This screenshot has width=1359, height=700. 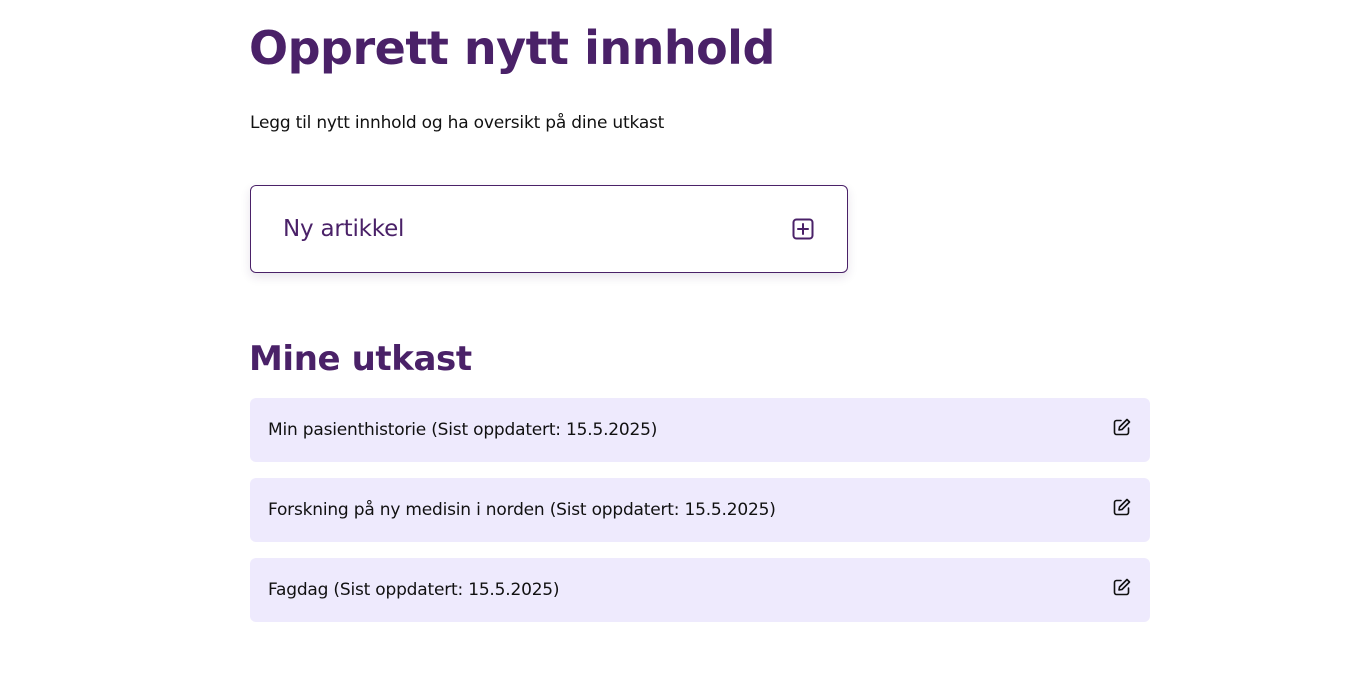 What do you see at coordinates (414, 590) in the screenshot?
I see `draft-item-label: Fagdag (Sist oppdatert: 15.5.2025)` at bounding box center [414, 590].